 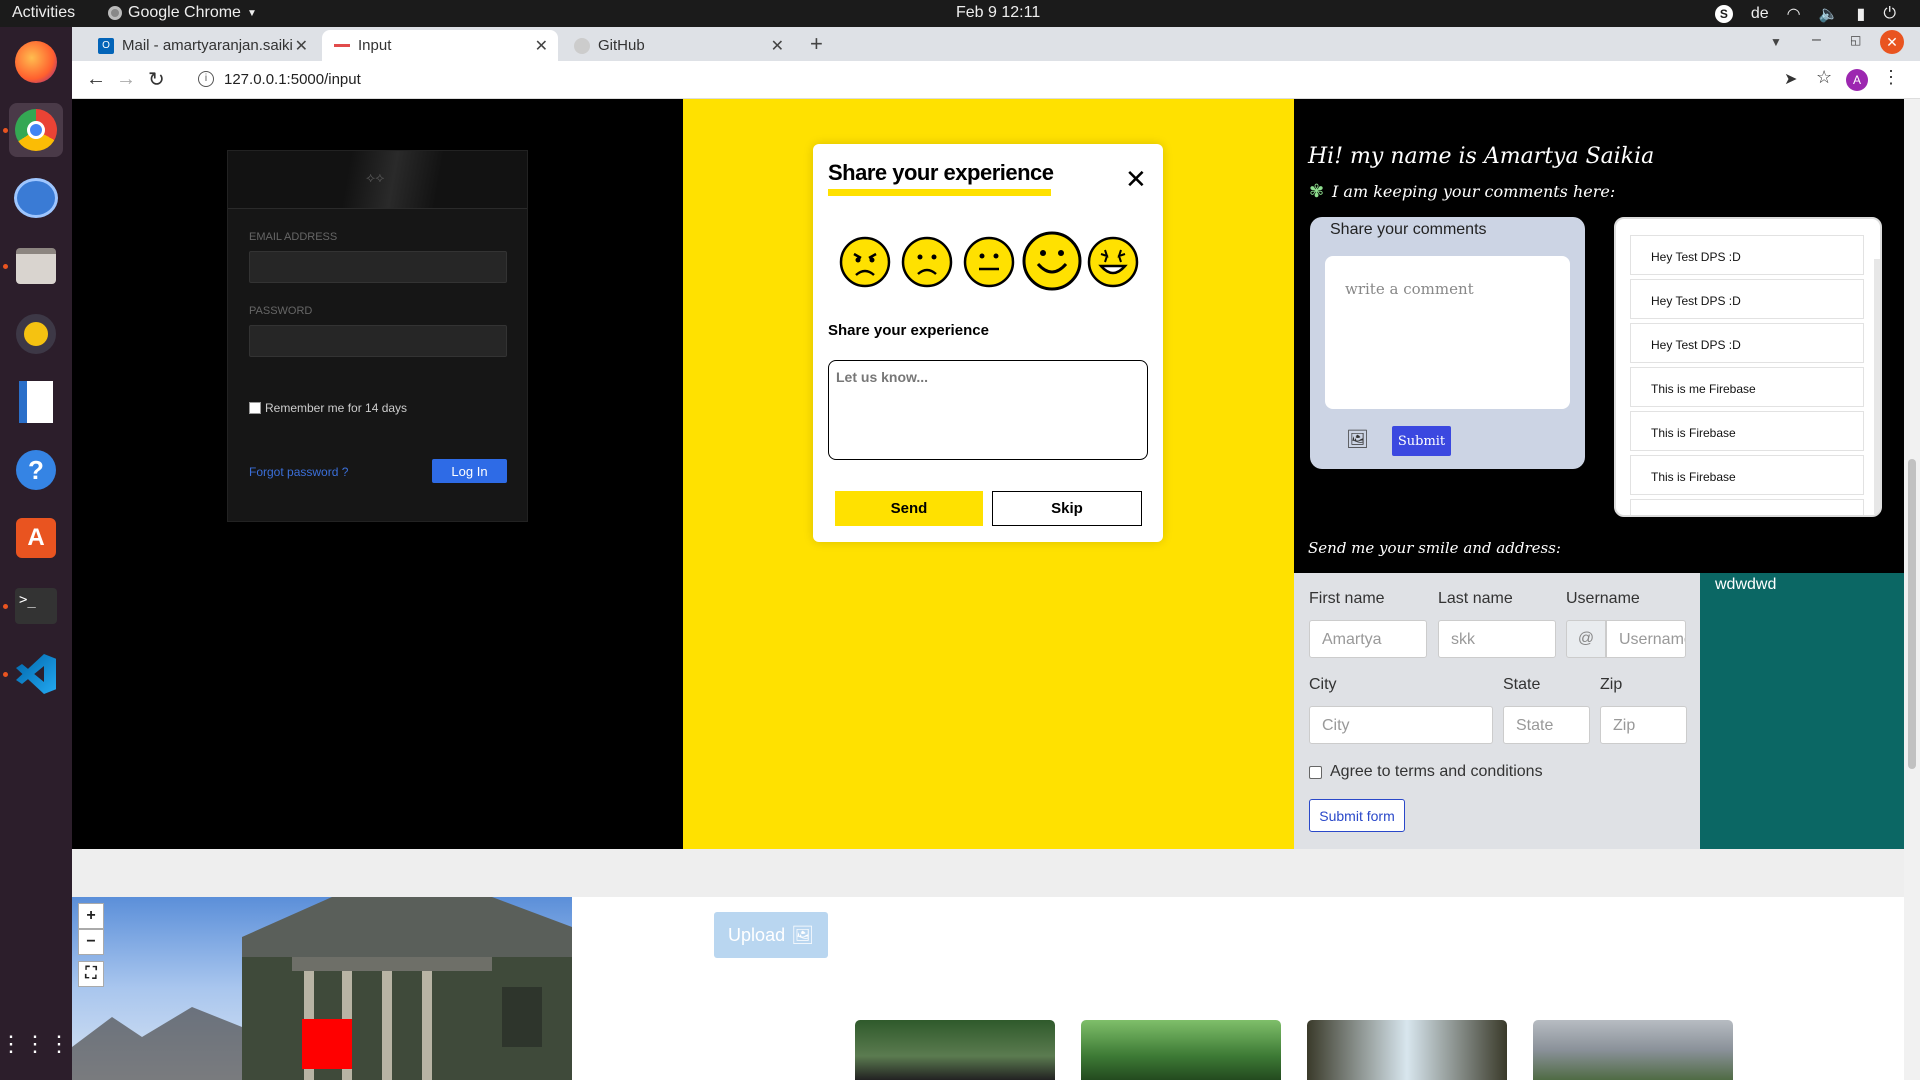 I want to click on reload-icon: ↻, so click(x=156, y=79).